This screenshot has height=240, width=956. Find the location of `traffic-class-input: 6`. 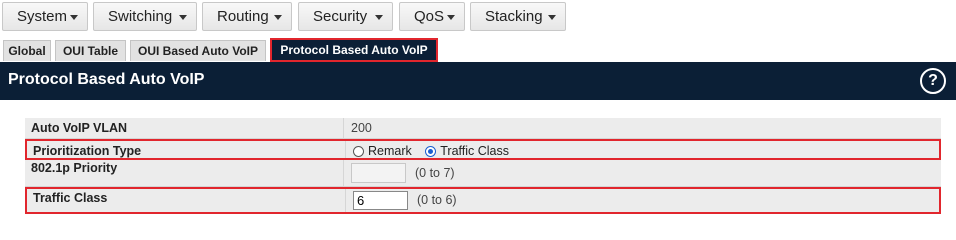

traffic-class-input: 6 is located at coordinates (380, 200).